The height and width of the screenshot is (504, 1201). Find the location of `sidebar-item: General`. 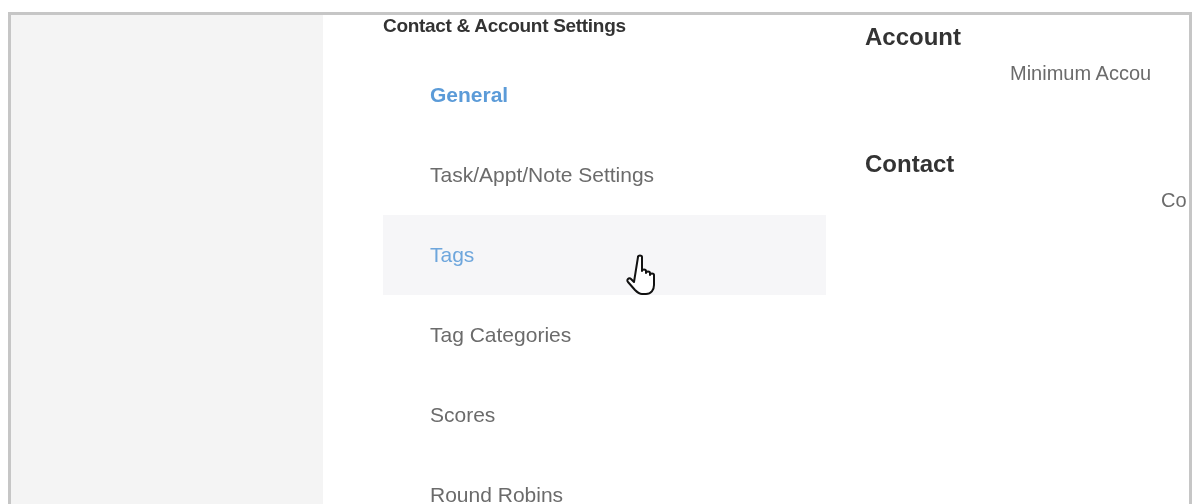

sidebar-item: General is located at coordinates (604, 95).